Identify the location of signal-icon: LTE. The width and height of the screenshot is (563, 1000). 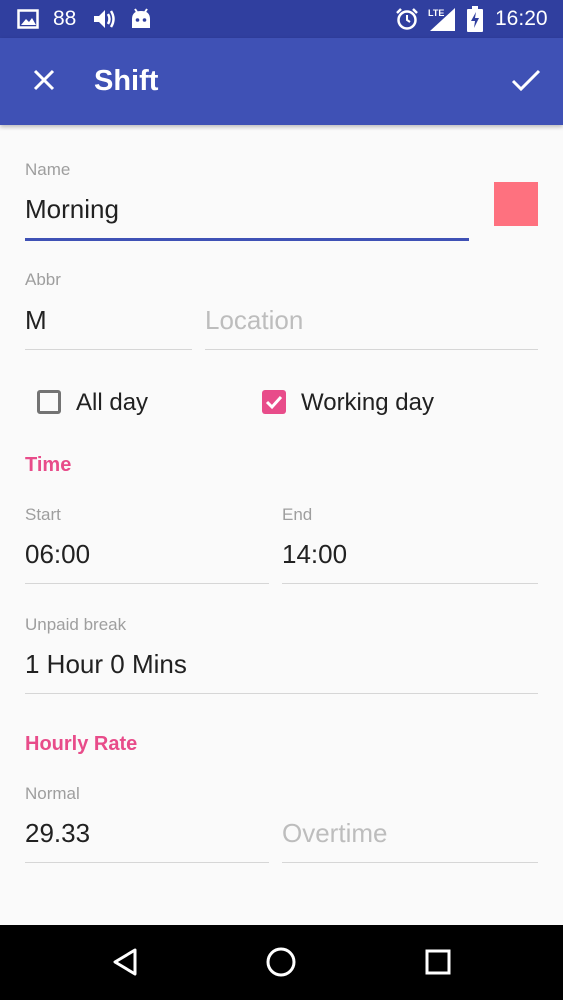
(441, 19).